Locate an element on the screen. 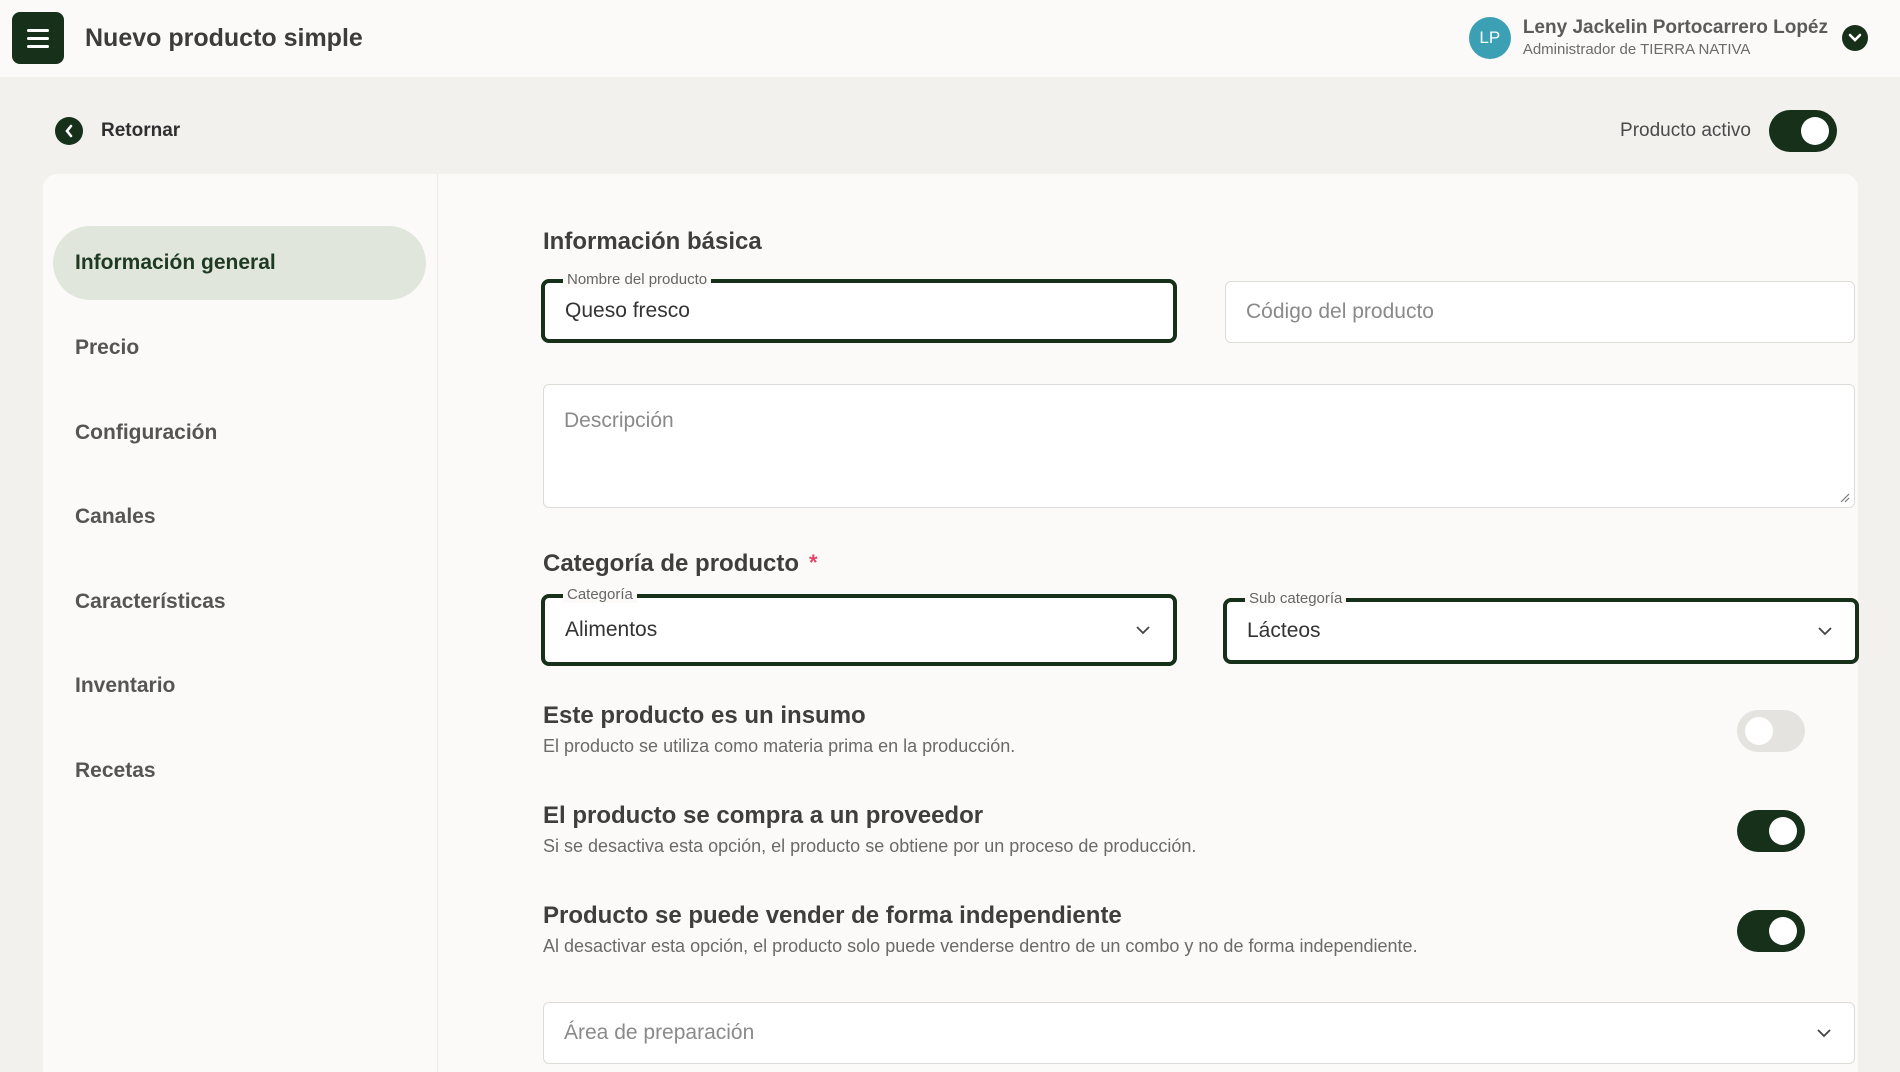  subcategory-label: Sub categoría is located at coordinates (1296, 598).